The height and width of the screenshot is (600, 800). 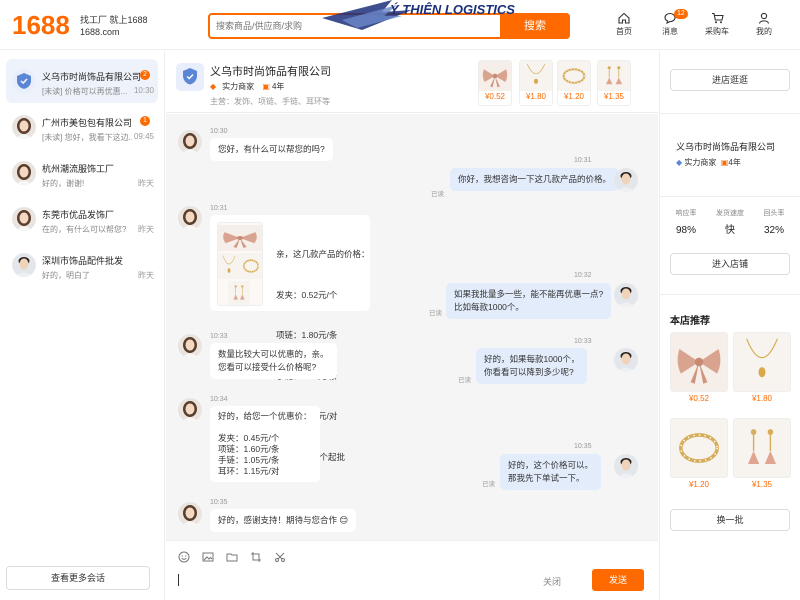 I want to click on shop-avatar, so click(x=24, y=81).